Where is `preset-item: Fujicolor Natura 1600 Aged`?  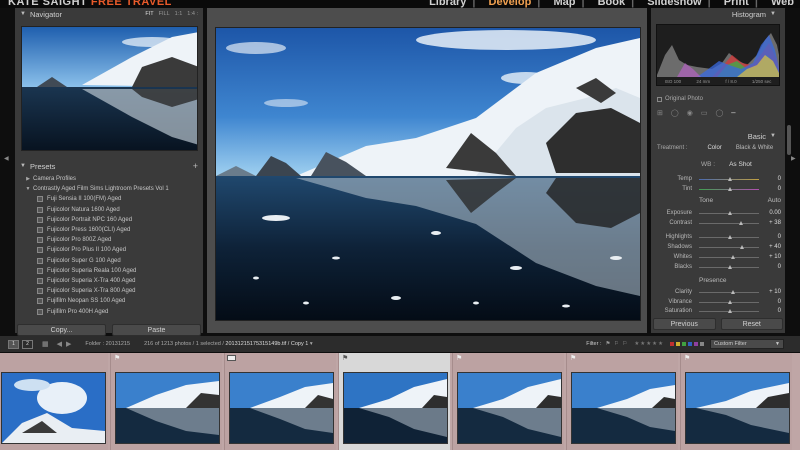
preset-item: Fujicolor Natura 1600 Aged is located at coordinates (109, 210).